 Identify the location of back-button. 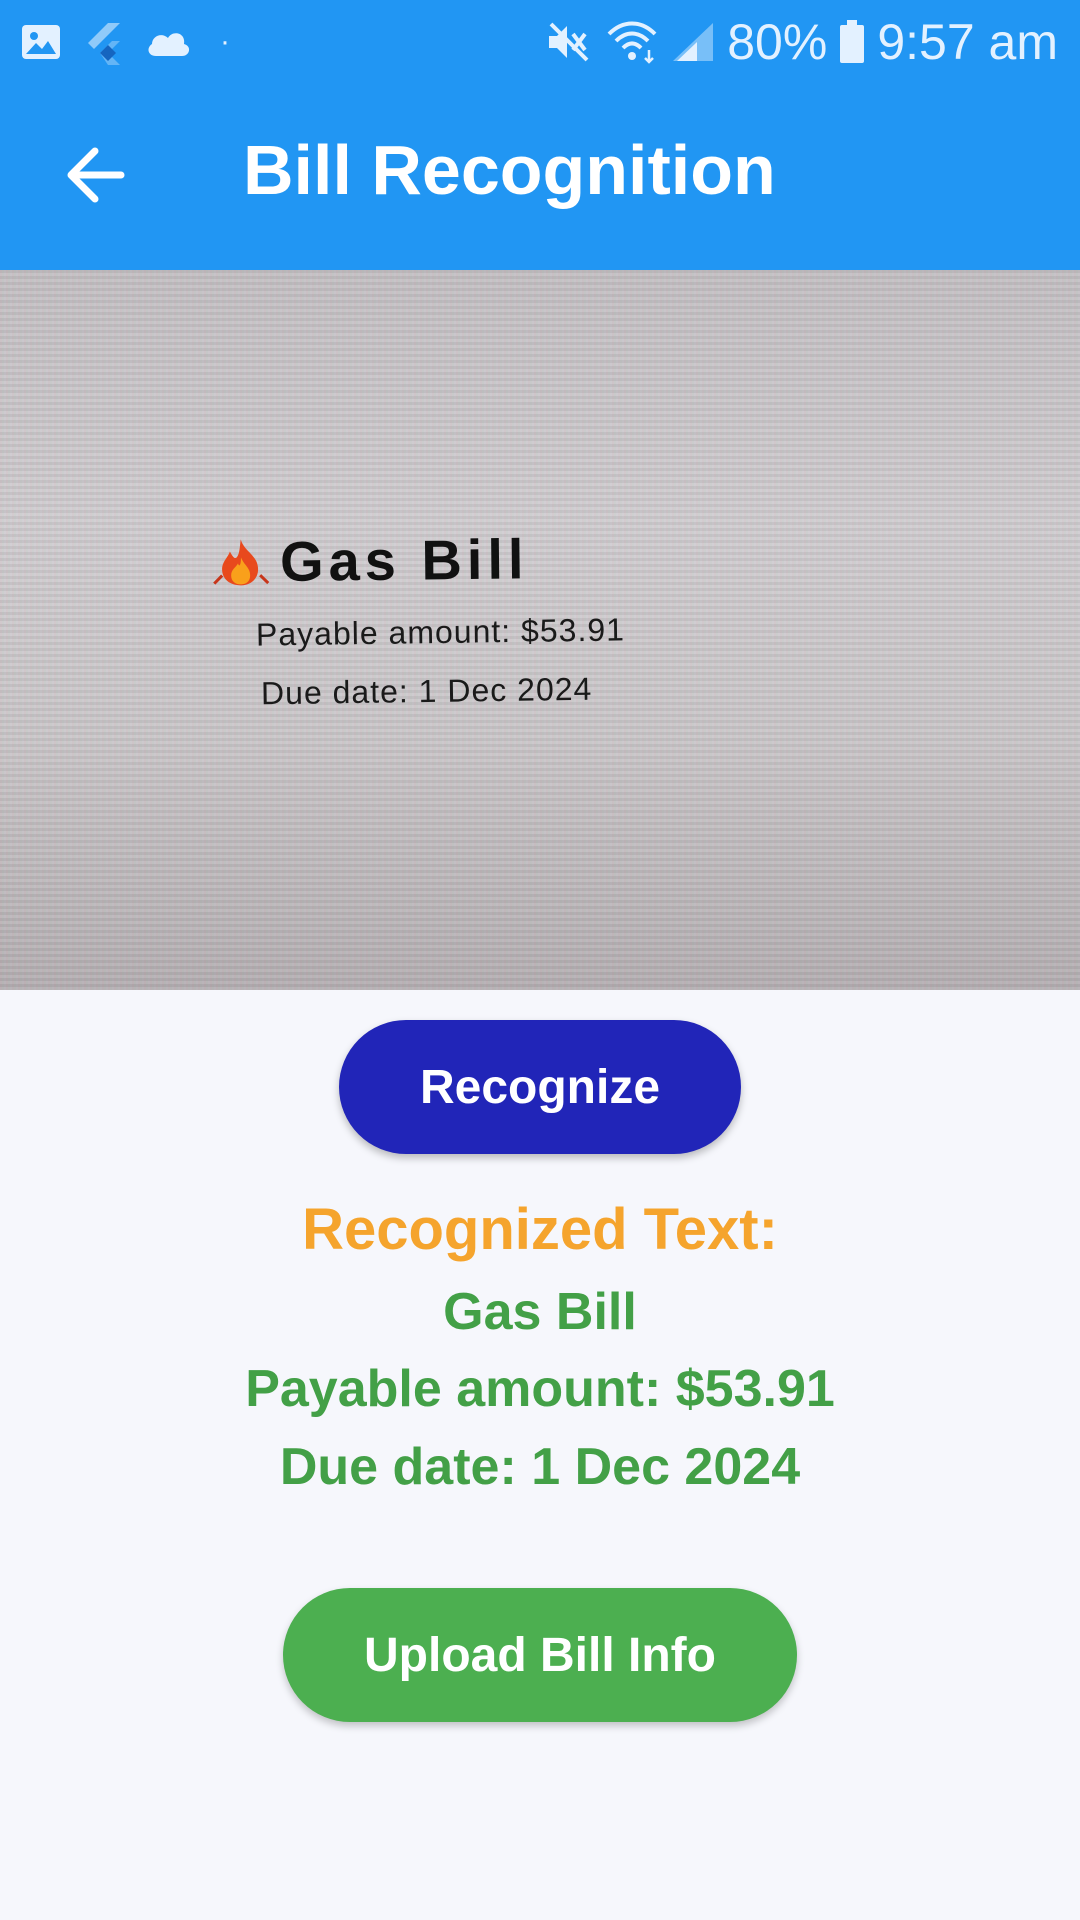
(95, 177).